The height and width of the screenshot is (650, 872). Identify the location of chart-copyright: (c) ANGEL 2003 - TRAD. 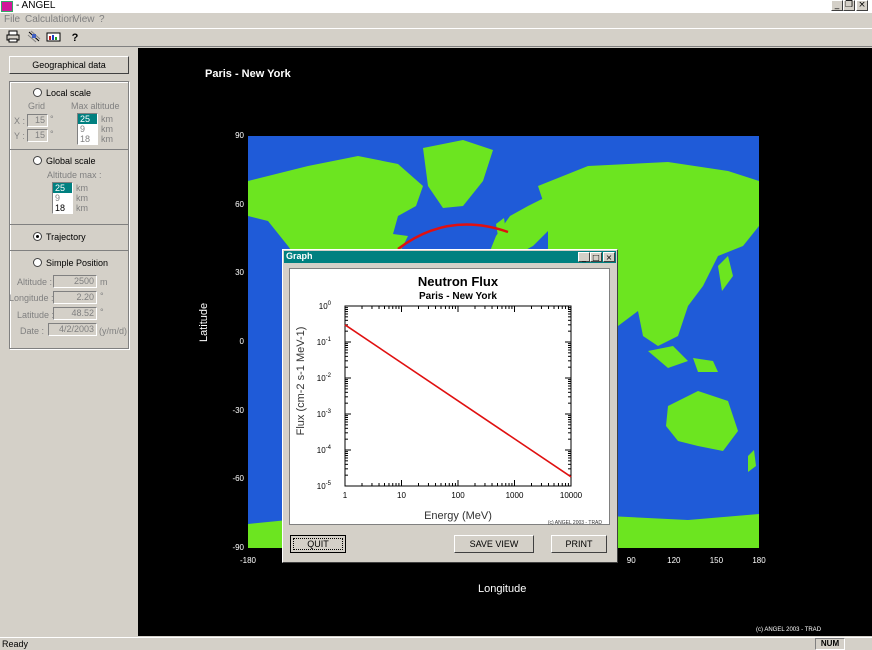
(575, 523).